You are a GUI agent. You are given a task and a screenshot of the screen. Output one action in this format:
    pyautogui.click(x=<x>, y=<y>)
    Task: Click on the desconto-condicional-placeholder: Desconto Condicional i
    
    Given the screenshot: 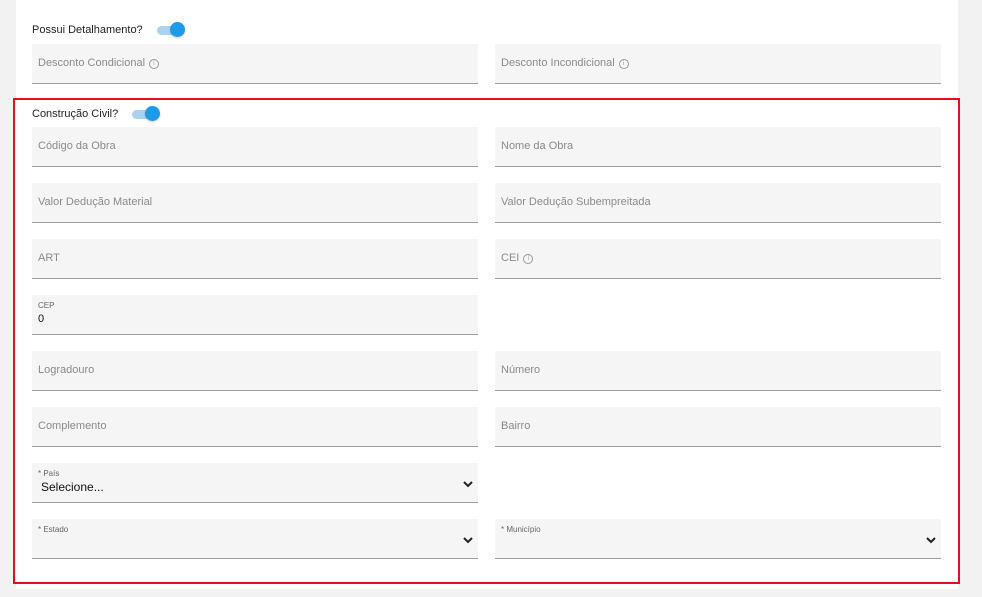 What is the action you would take?
    pyautogui.click(x=99, y=63)
    